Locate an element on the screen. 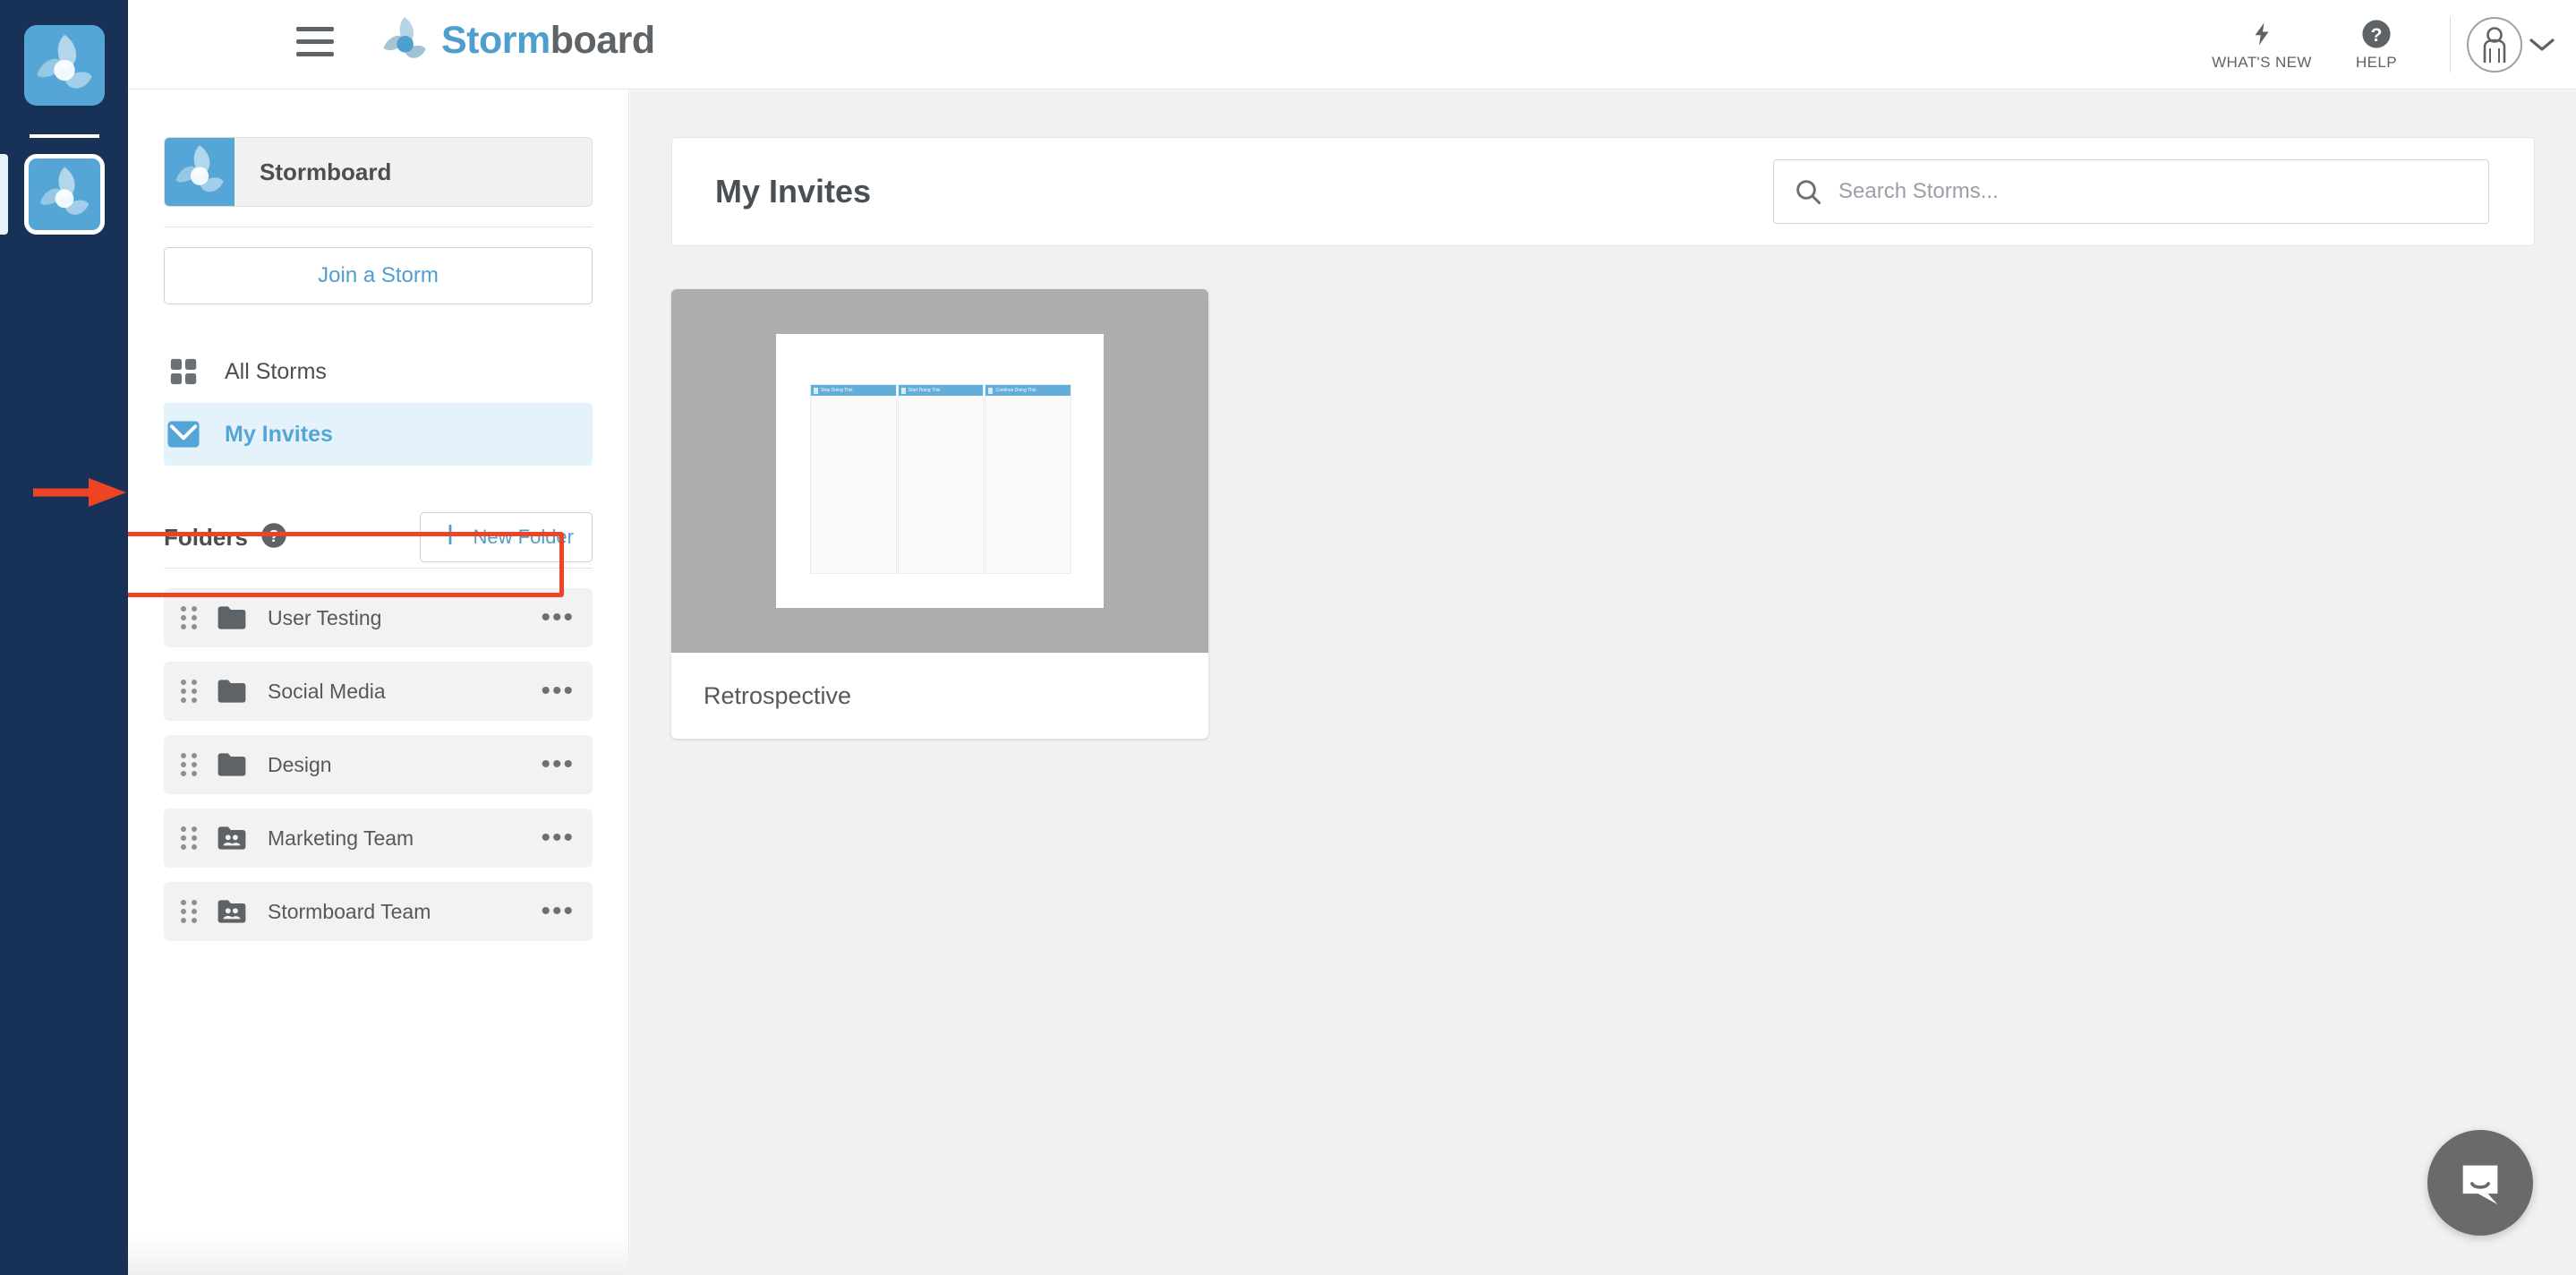  rail-active-indicator is located at coordinates (4, 194).